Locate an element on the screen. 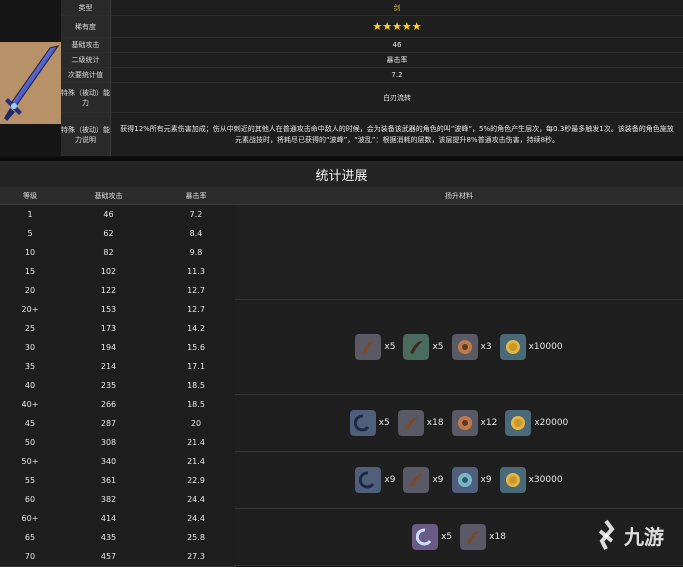  level-cell: 35 is located at coordinates (30, 367).